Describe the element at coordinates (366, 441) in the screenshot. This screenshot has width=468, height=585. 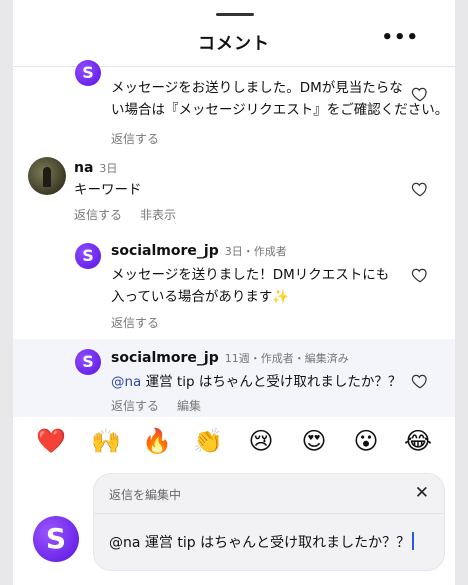
I see `surprised-emoji-icon: 😮` at that location.